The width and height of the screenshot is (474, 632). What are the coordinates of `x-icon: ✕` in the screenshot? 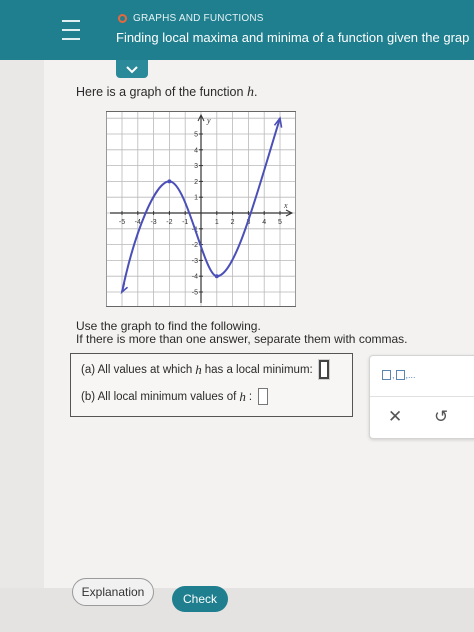 It's located at (395, 416).